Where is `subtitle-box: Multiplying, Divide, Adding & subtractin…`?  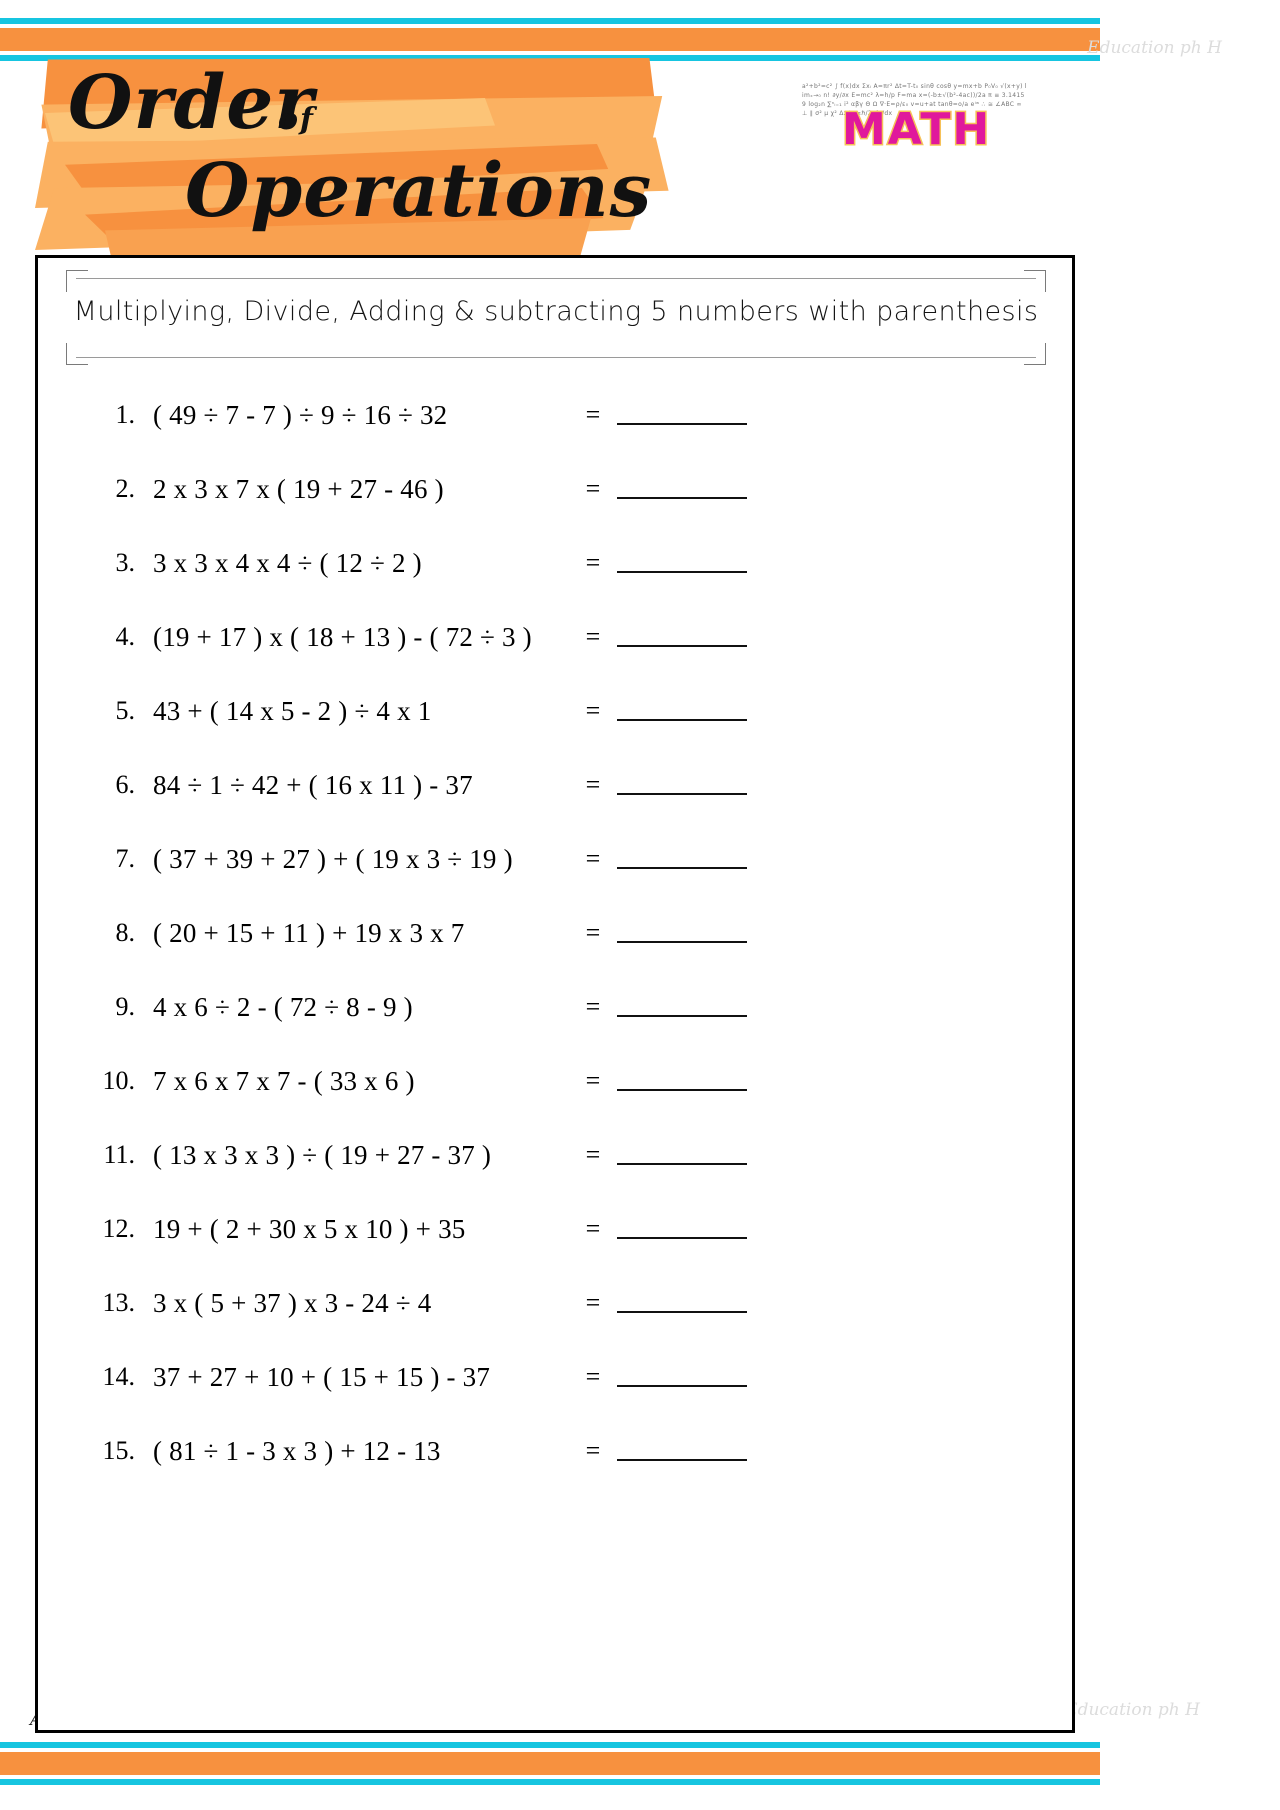
subtitle-box: Multiplying, Divide, Adding & subtractin… is located at coordinates (556, 317).